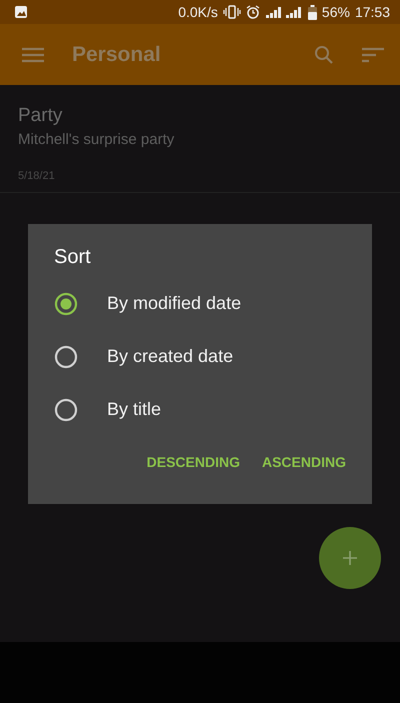  I want to click on option-label: By modified date, so click(174, 303).